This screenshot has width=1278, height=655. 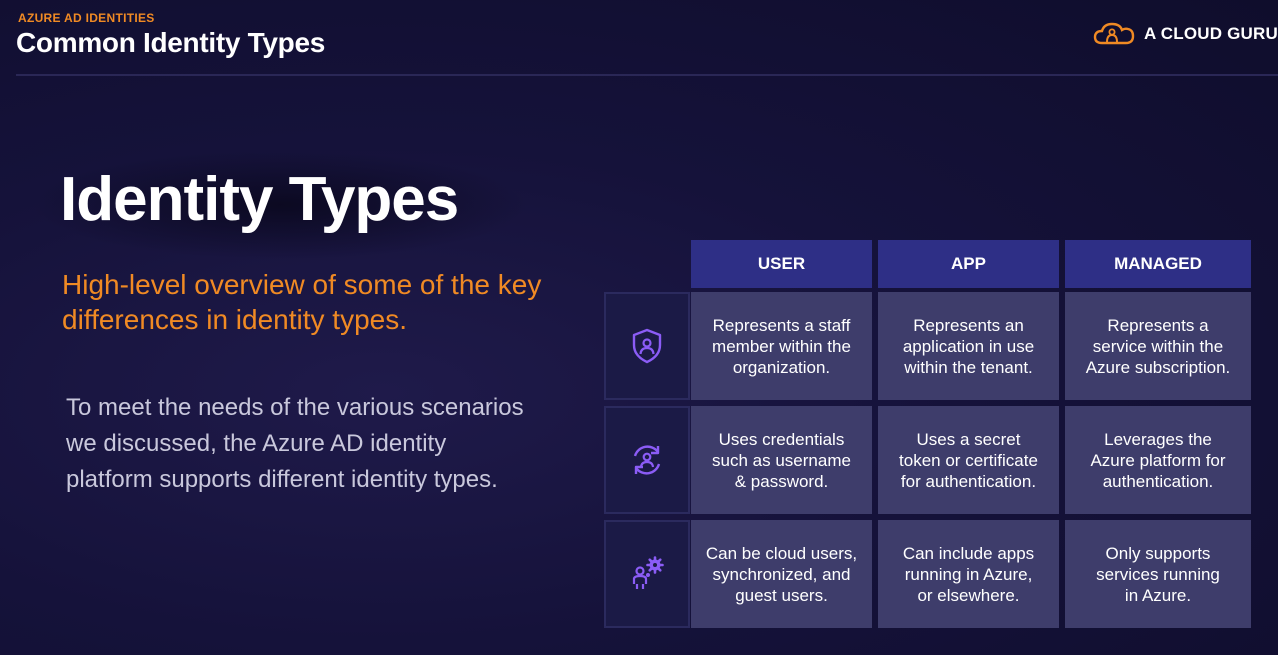 I want to click on slide-title: Common Identity Types, so click(x=170, y=42).